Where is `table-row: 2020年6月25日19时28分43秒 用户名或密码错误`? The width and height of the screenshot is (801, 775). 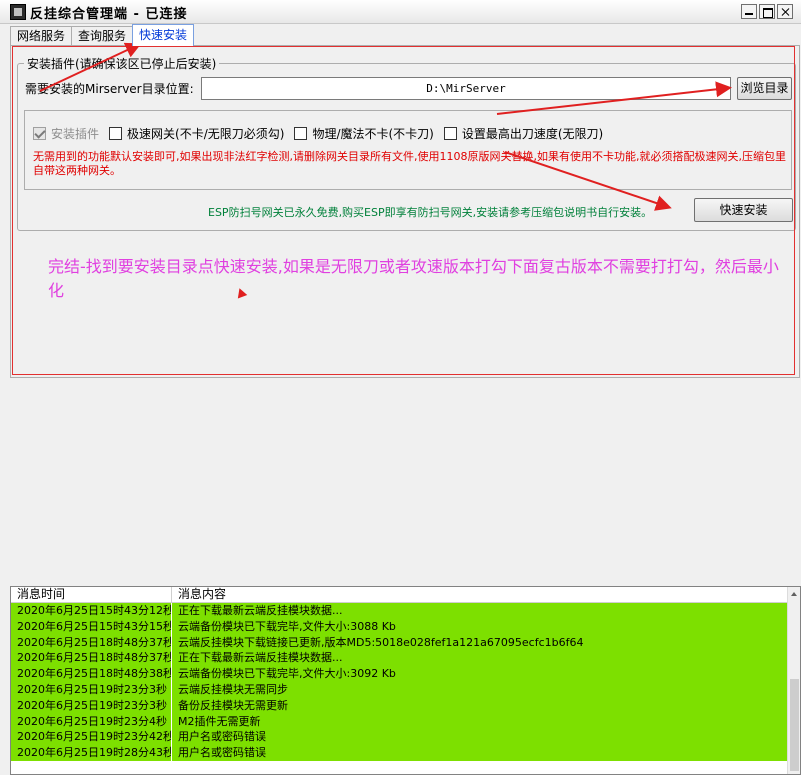
table-row: 2020年6月25日19时28分43秒 用户名或密码错误 is located at coordinates (399, 753).